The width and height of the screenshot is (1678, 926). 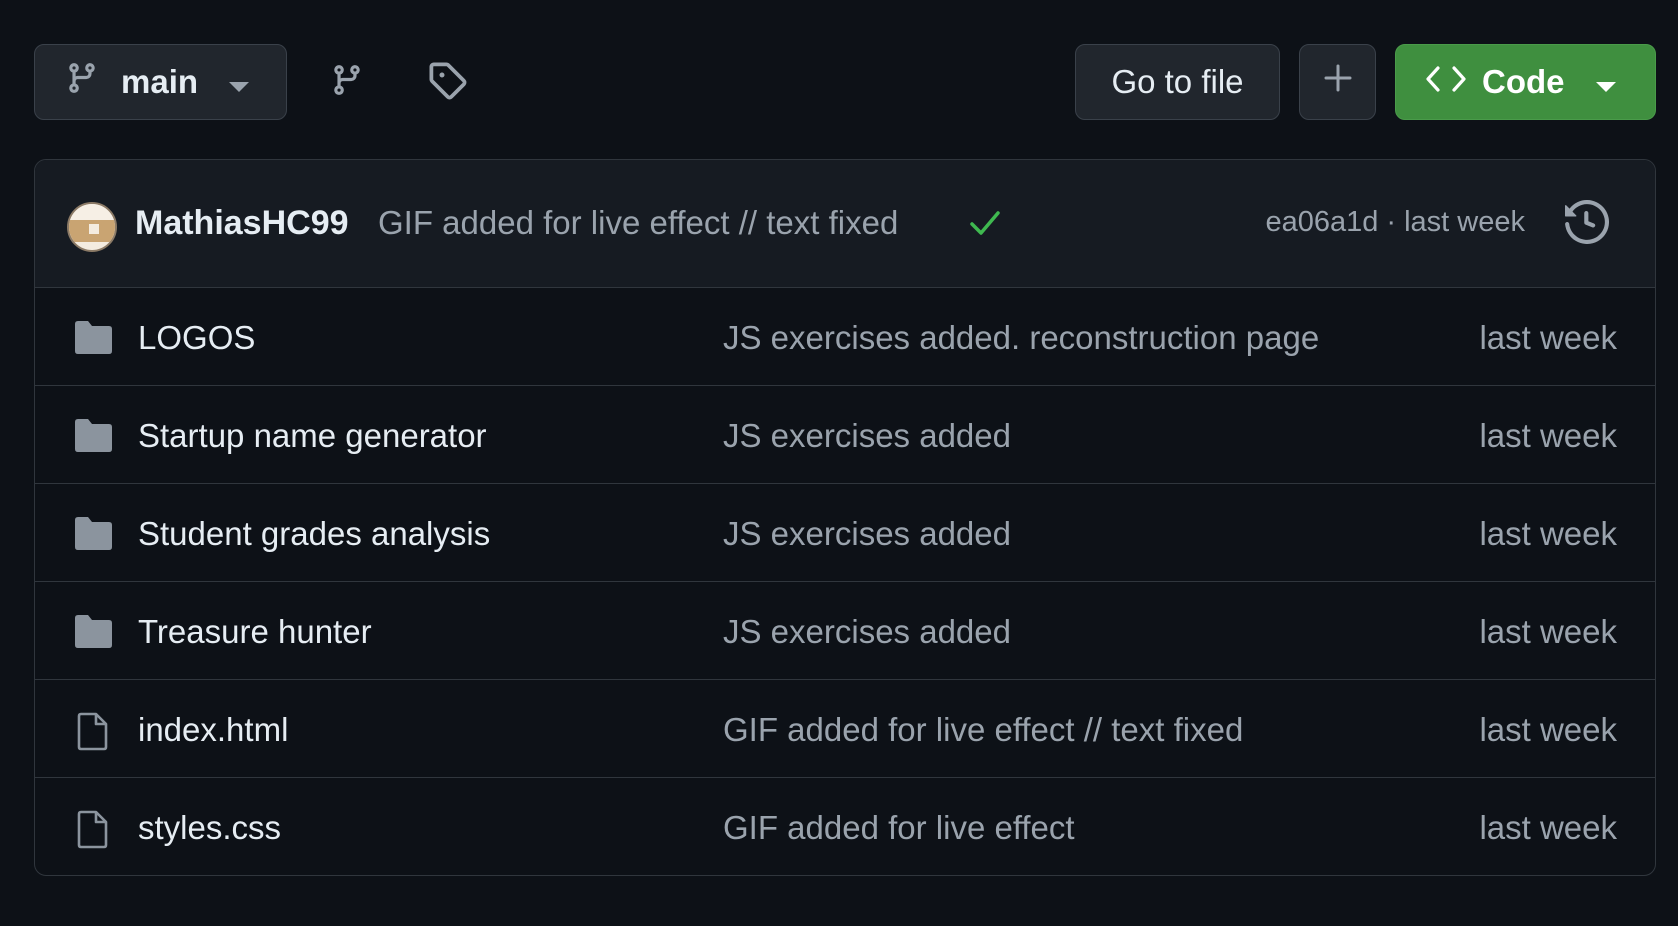 I want to click on tag-icon, so click(x=447, y=82).